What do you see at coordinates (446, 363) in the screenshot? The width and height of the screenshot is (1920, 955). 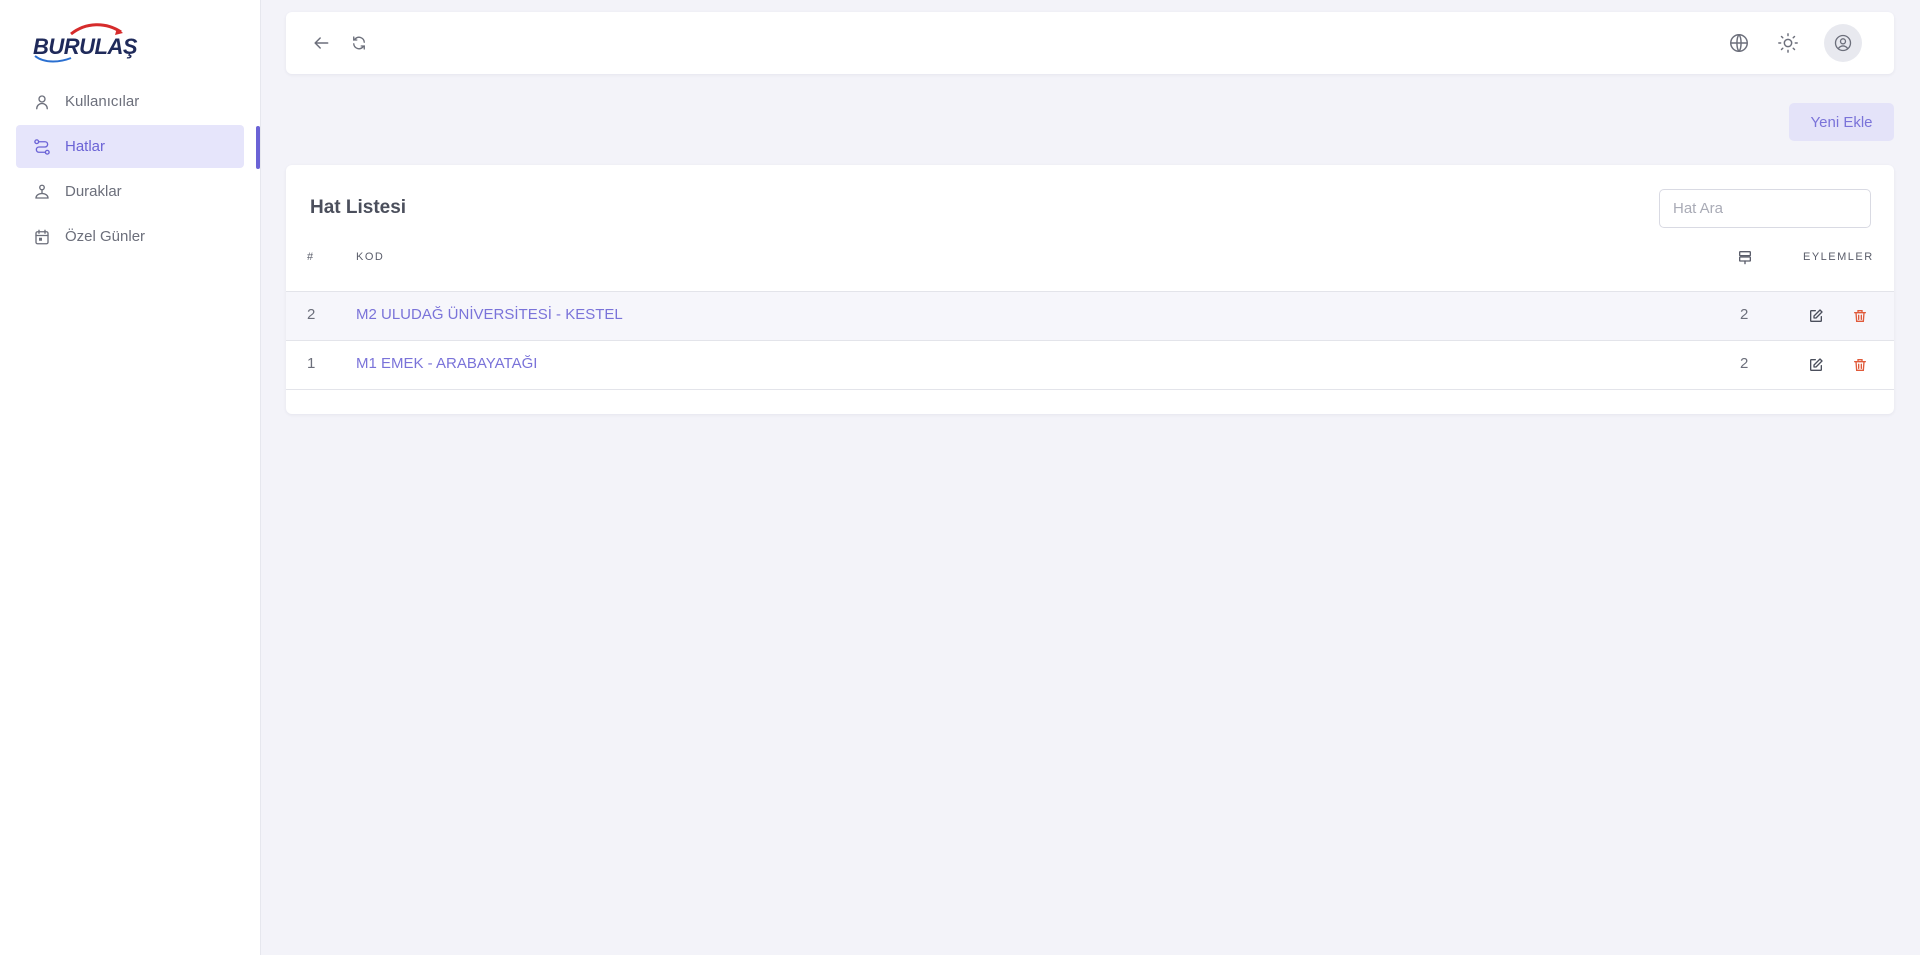 I see `row-code-link: M1 EMEK - ARABAYATAĞI` at bounding box center [446, 363].